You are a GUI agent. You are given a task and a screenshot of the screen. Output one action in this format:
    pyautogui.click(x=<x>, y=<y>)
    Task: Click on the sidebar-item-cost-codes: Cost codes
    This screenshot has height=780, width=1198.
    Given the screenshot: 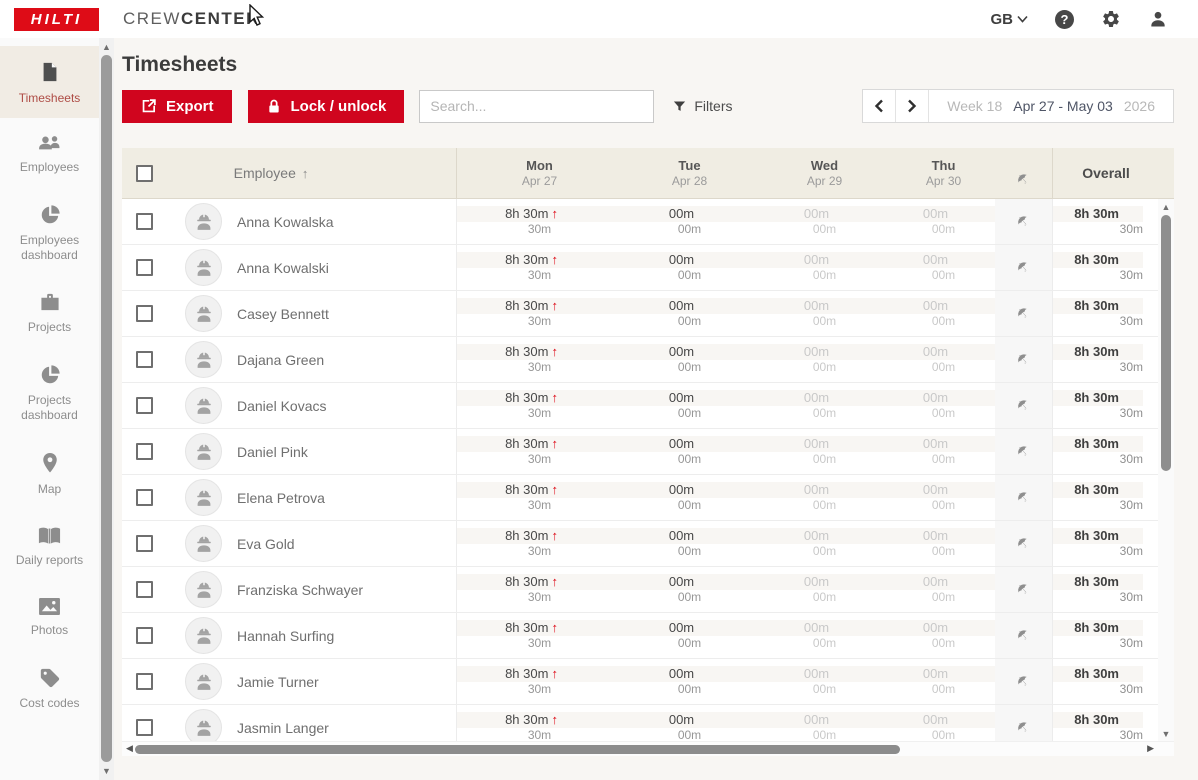 What is the action you would take?
    pyautogui.click(x=49, y=688)
    